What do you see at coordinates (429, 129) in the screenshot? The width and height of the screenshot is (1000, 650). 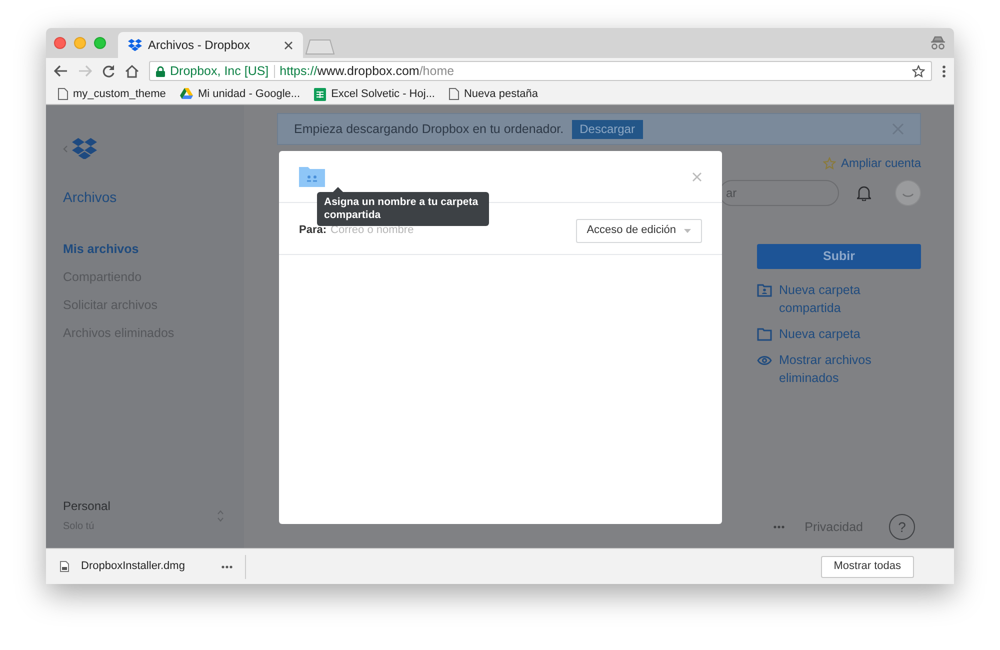 I see `banner-text: Empieza descargando Dropbox en tu ordenador.` at bounding box center [429, 129].